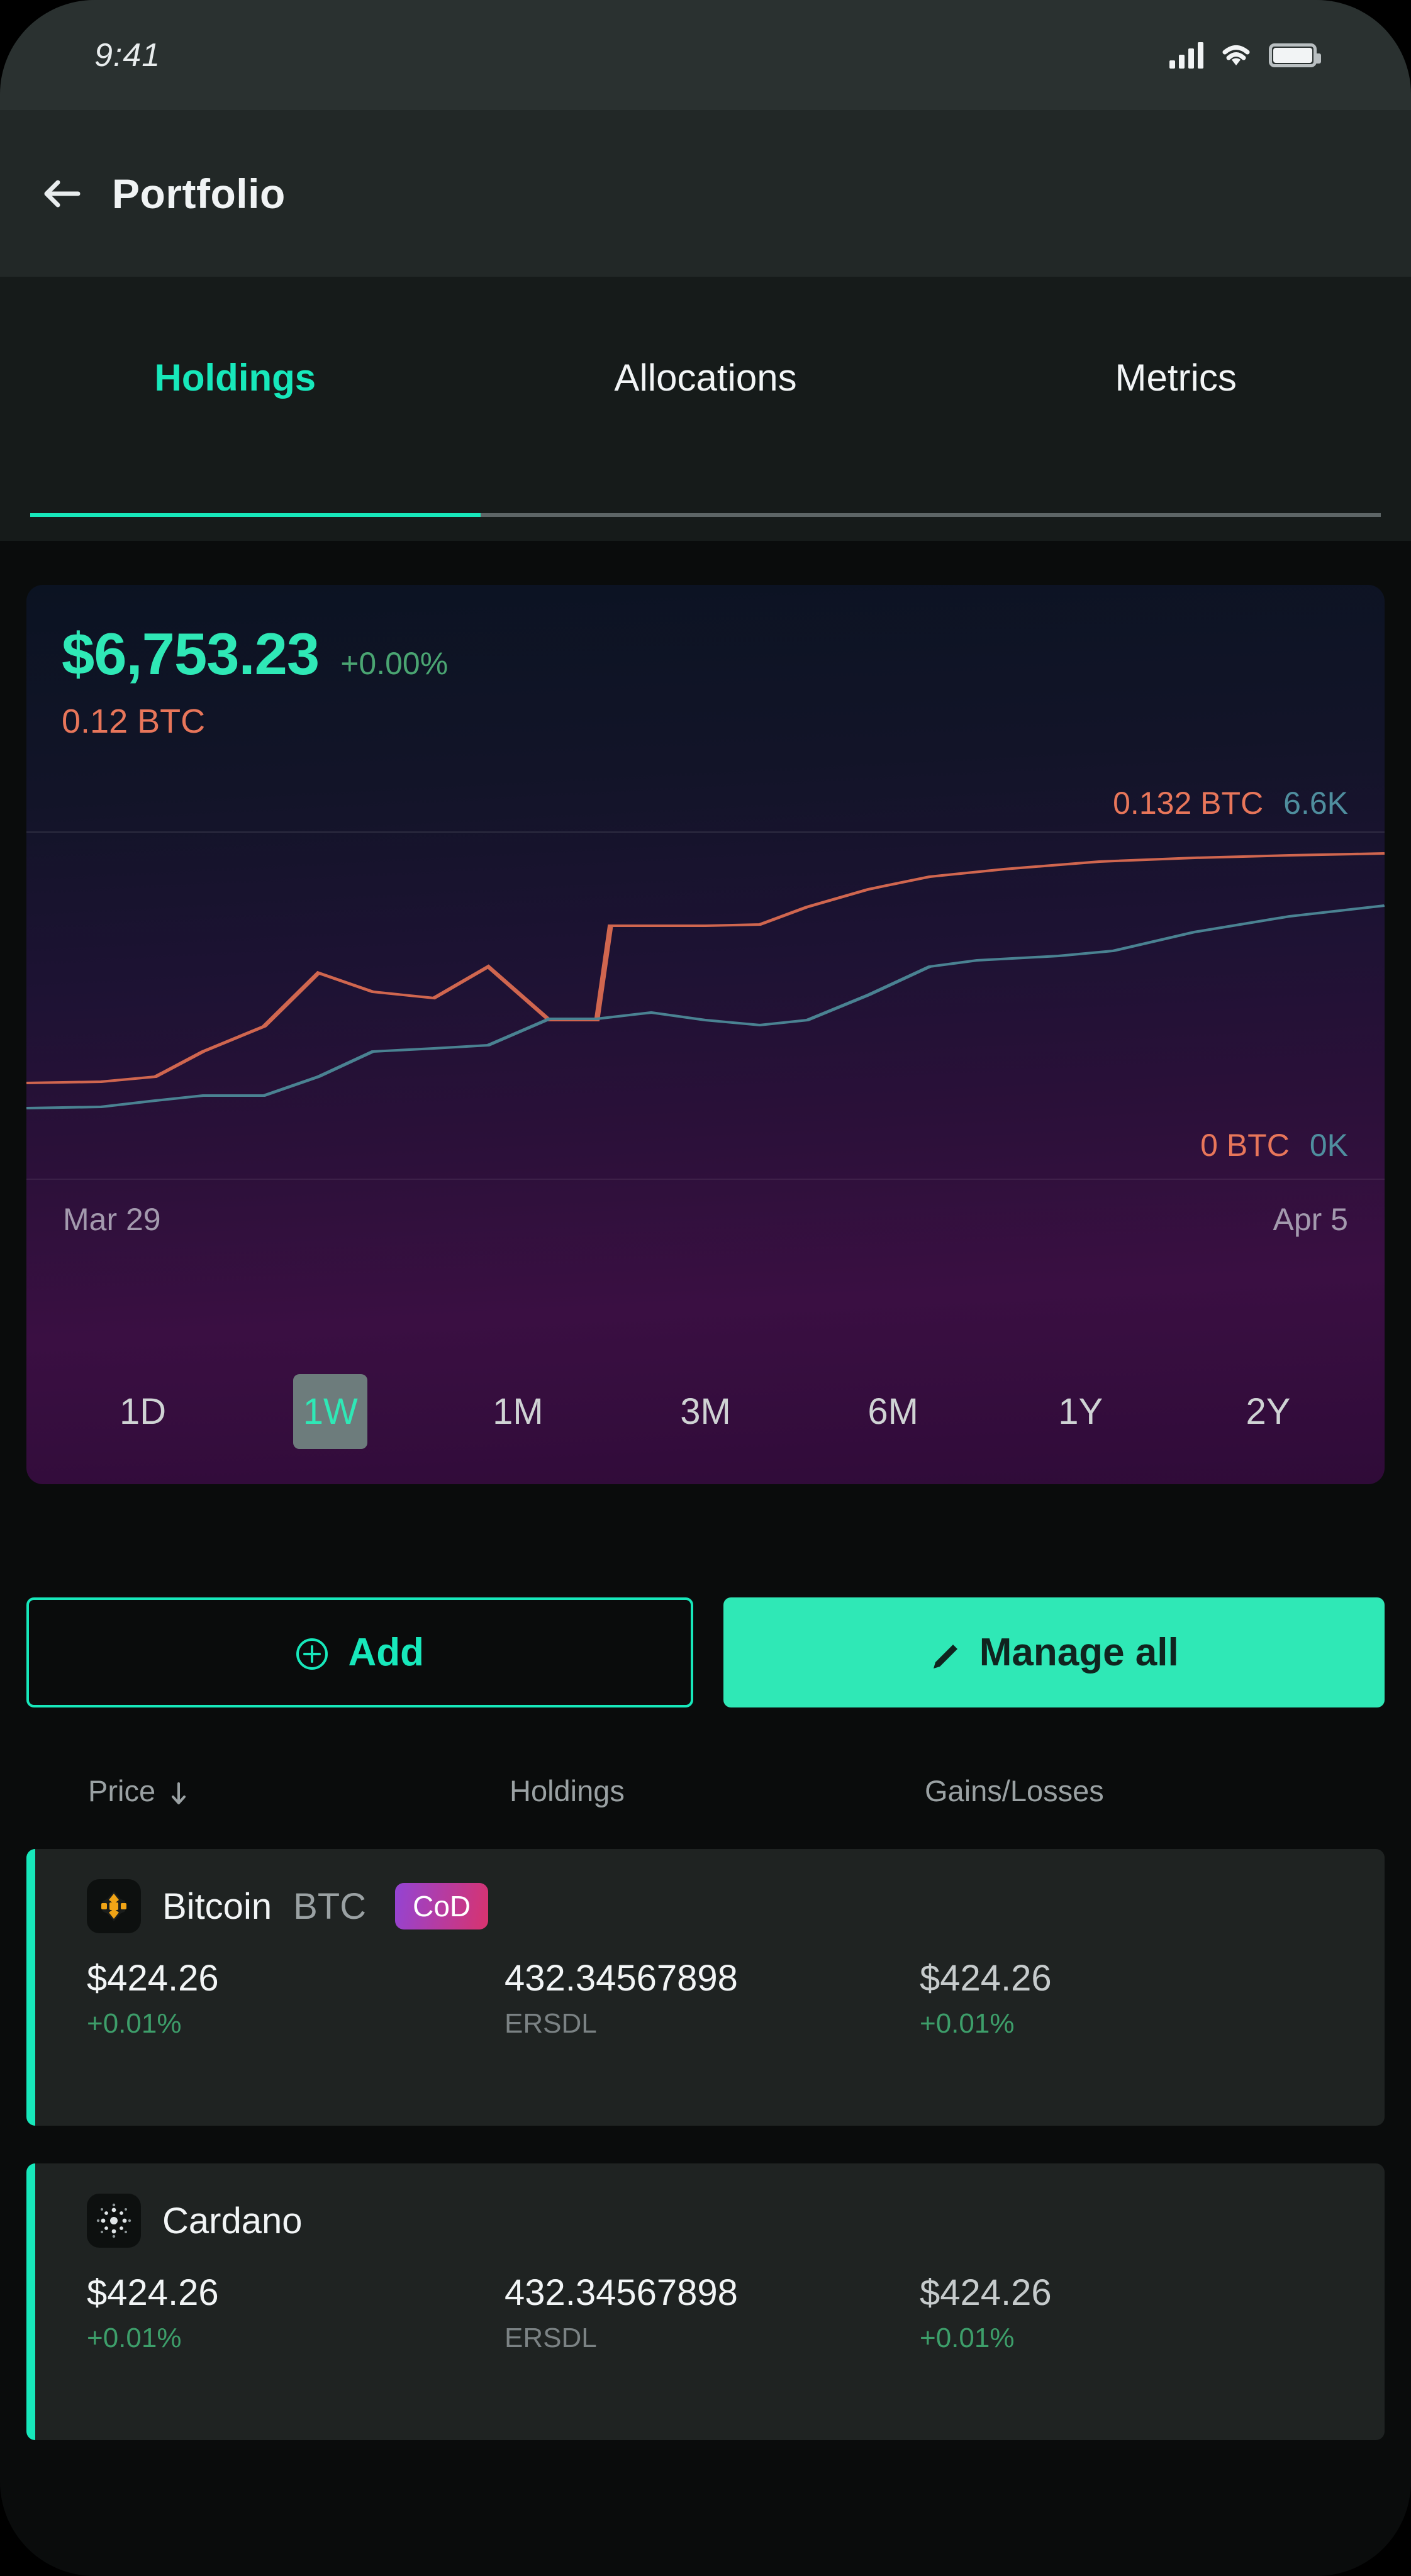 This screenshot has width=1411, height=2576. Describe the element at coordinates (199, 193) in the screenshot. I see `page-title: Portfolio` at that location.